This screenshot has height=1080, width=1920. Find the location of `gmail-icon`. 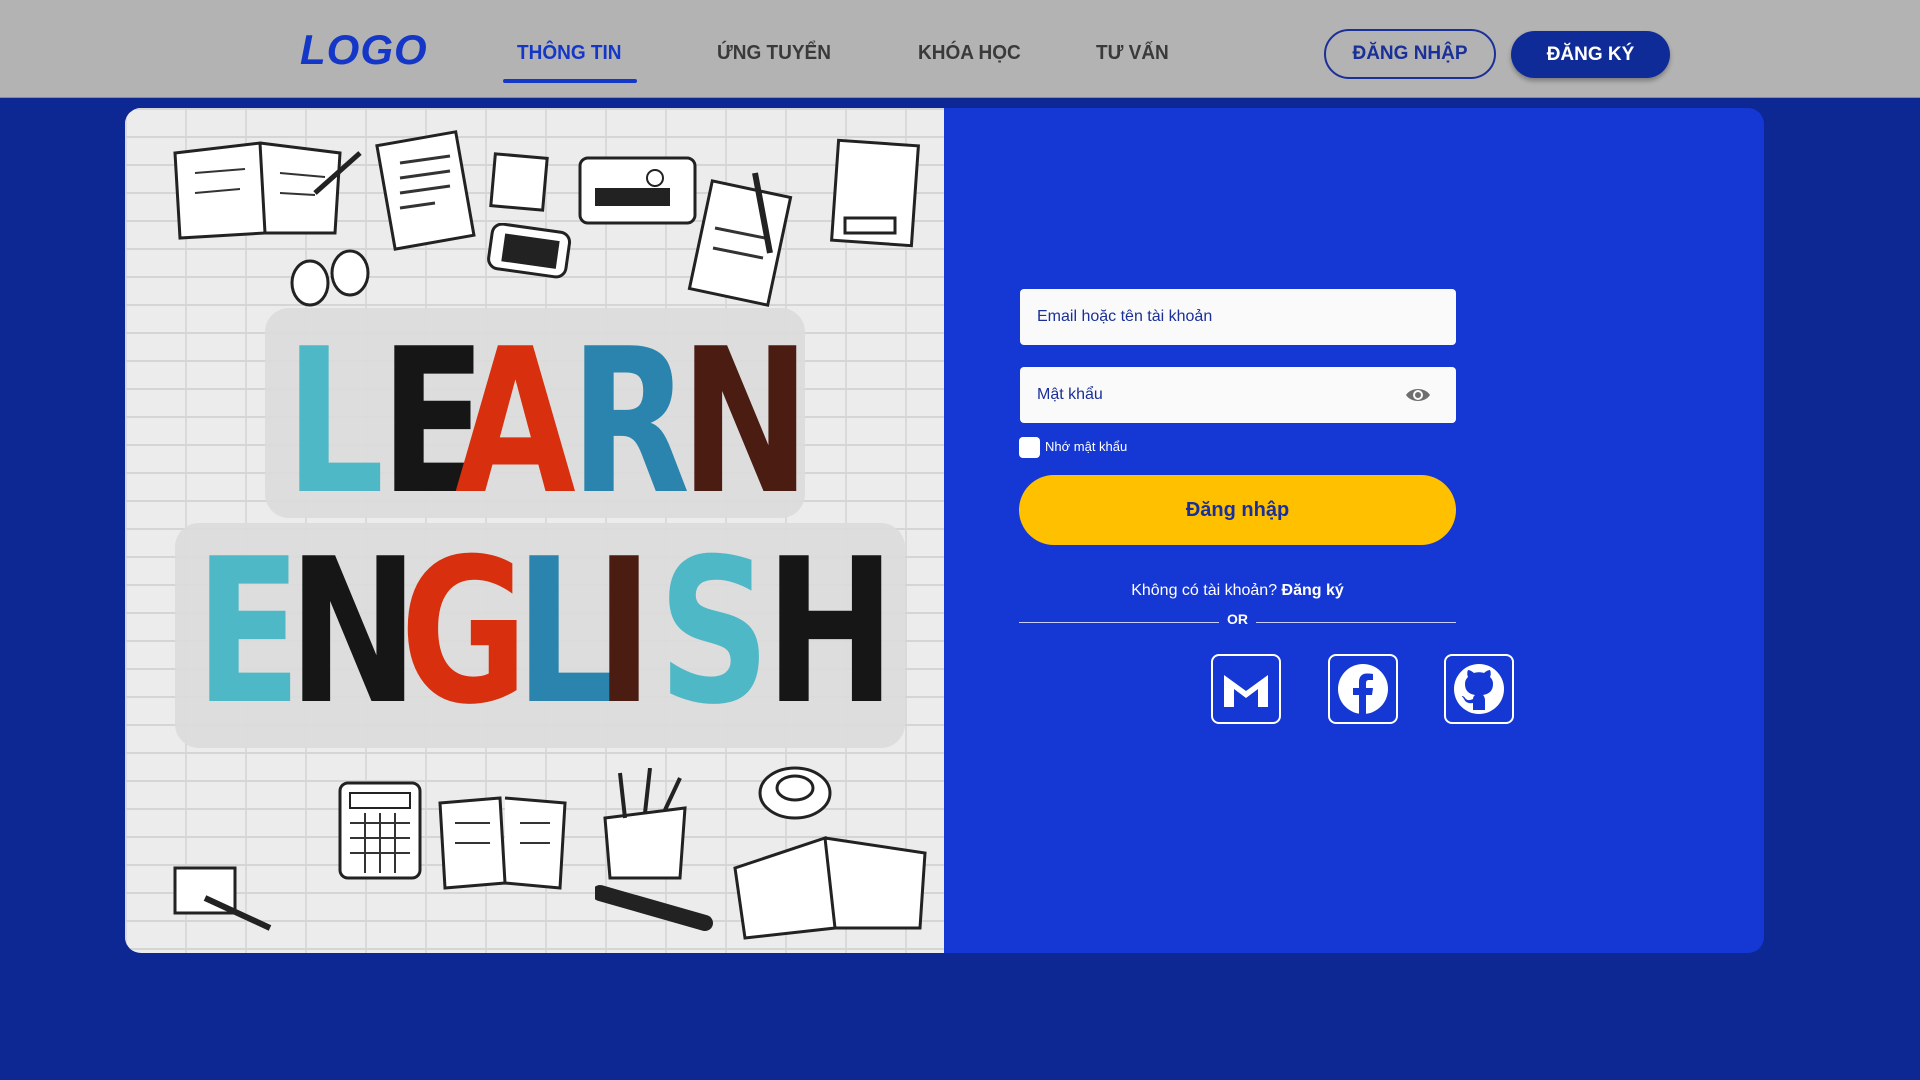

gmail-icon is located at coordinates (1246, 691).